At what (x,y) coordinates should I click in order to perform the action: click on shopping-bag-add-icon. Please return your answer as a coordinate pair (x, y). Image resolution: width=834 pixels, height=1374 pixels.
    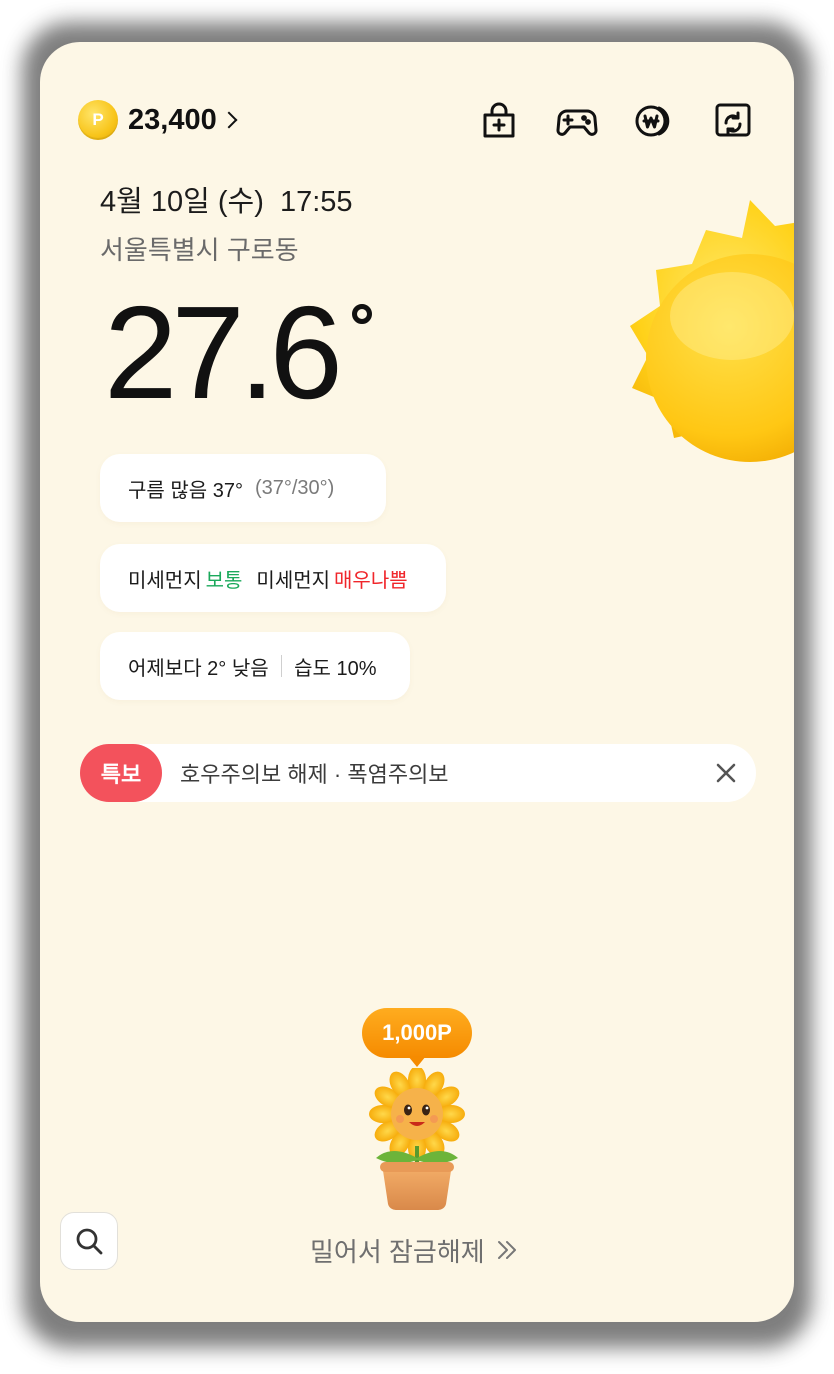
    Looking at the image, I should click on (499, 121).